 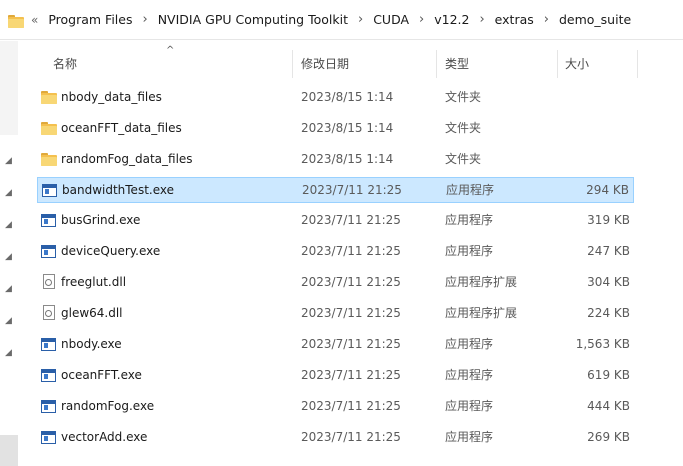 What do you see at coordinates (49, 282) in the screenshot?
I see `dll-icon` at bounding box center [49, 282].